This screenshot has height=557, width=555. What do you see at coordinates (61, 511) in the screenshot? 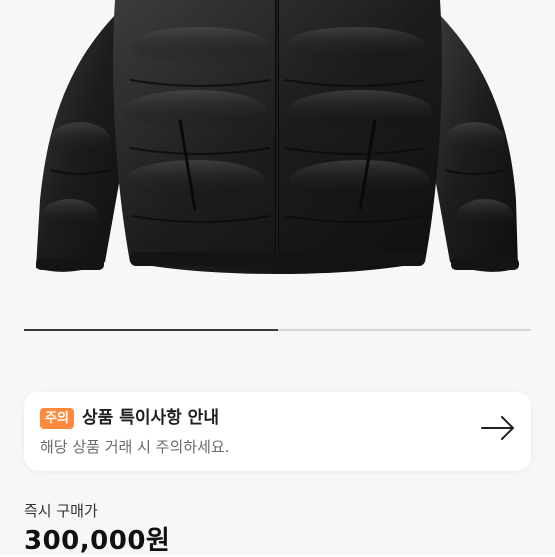
I see `instant-buy-label: 즉시 구매가` at bounding box center [61, 511].